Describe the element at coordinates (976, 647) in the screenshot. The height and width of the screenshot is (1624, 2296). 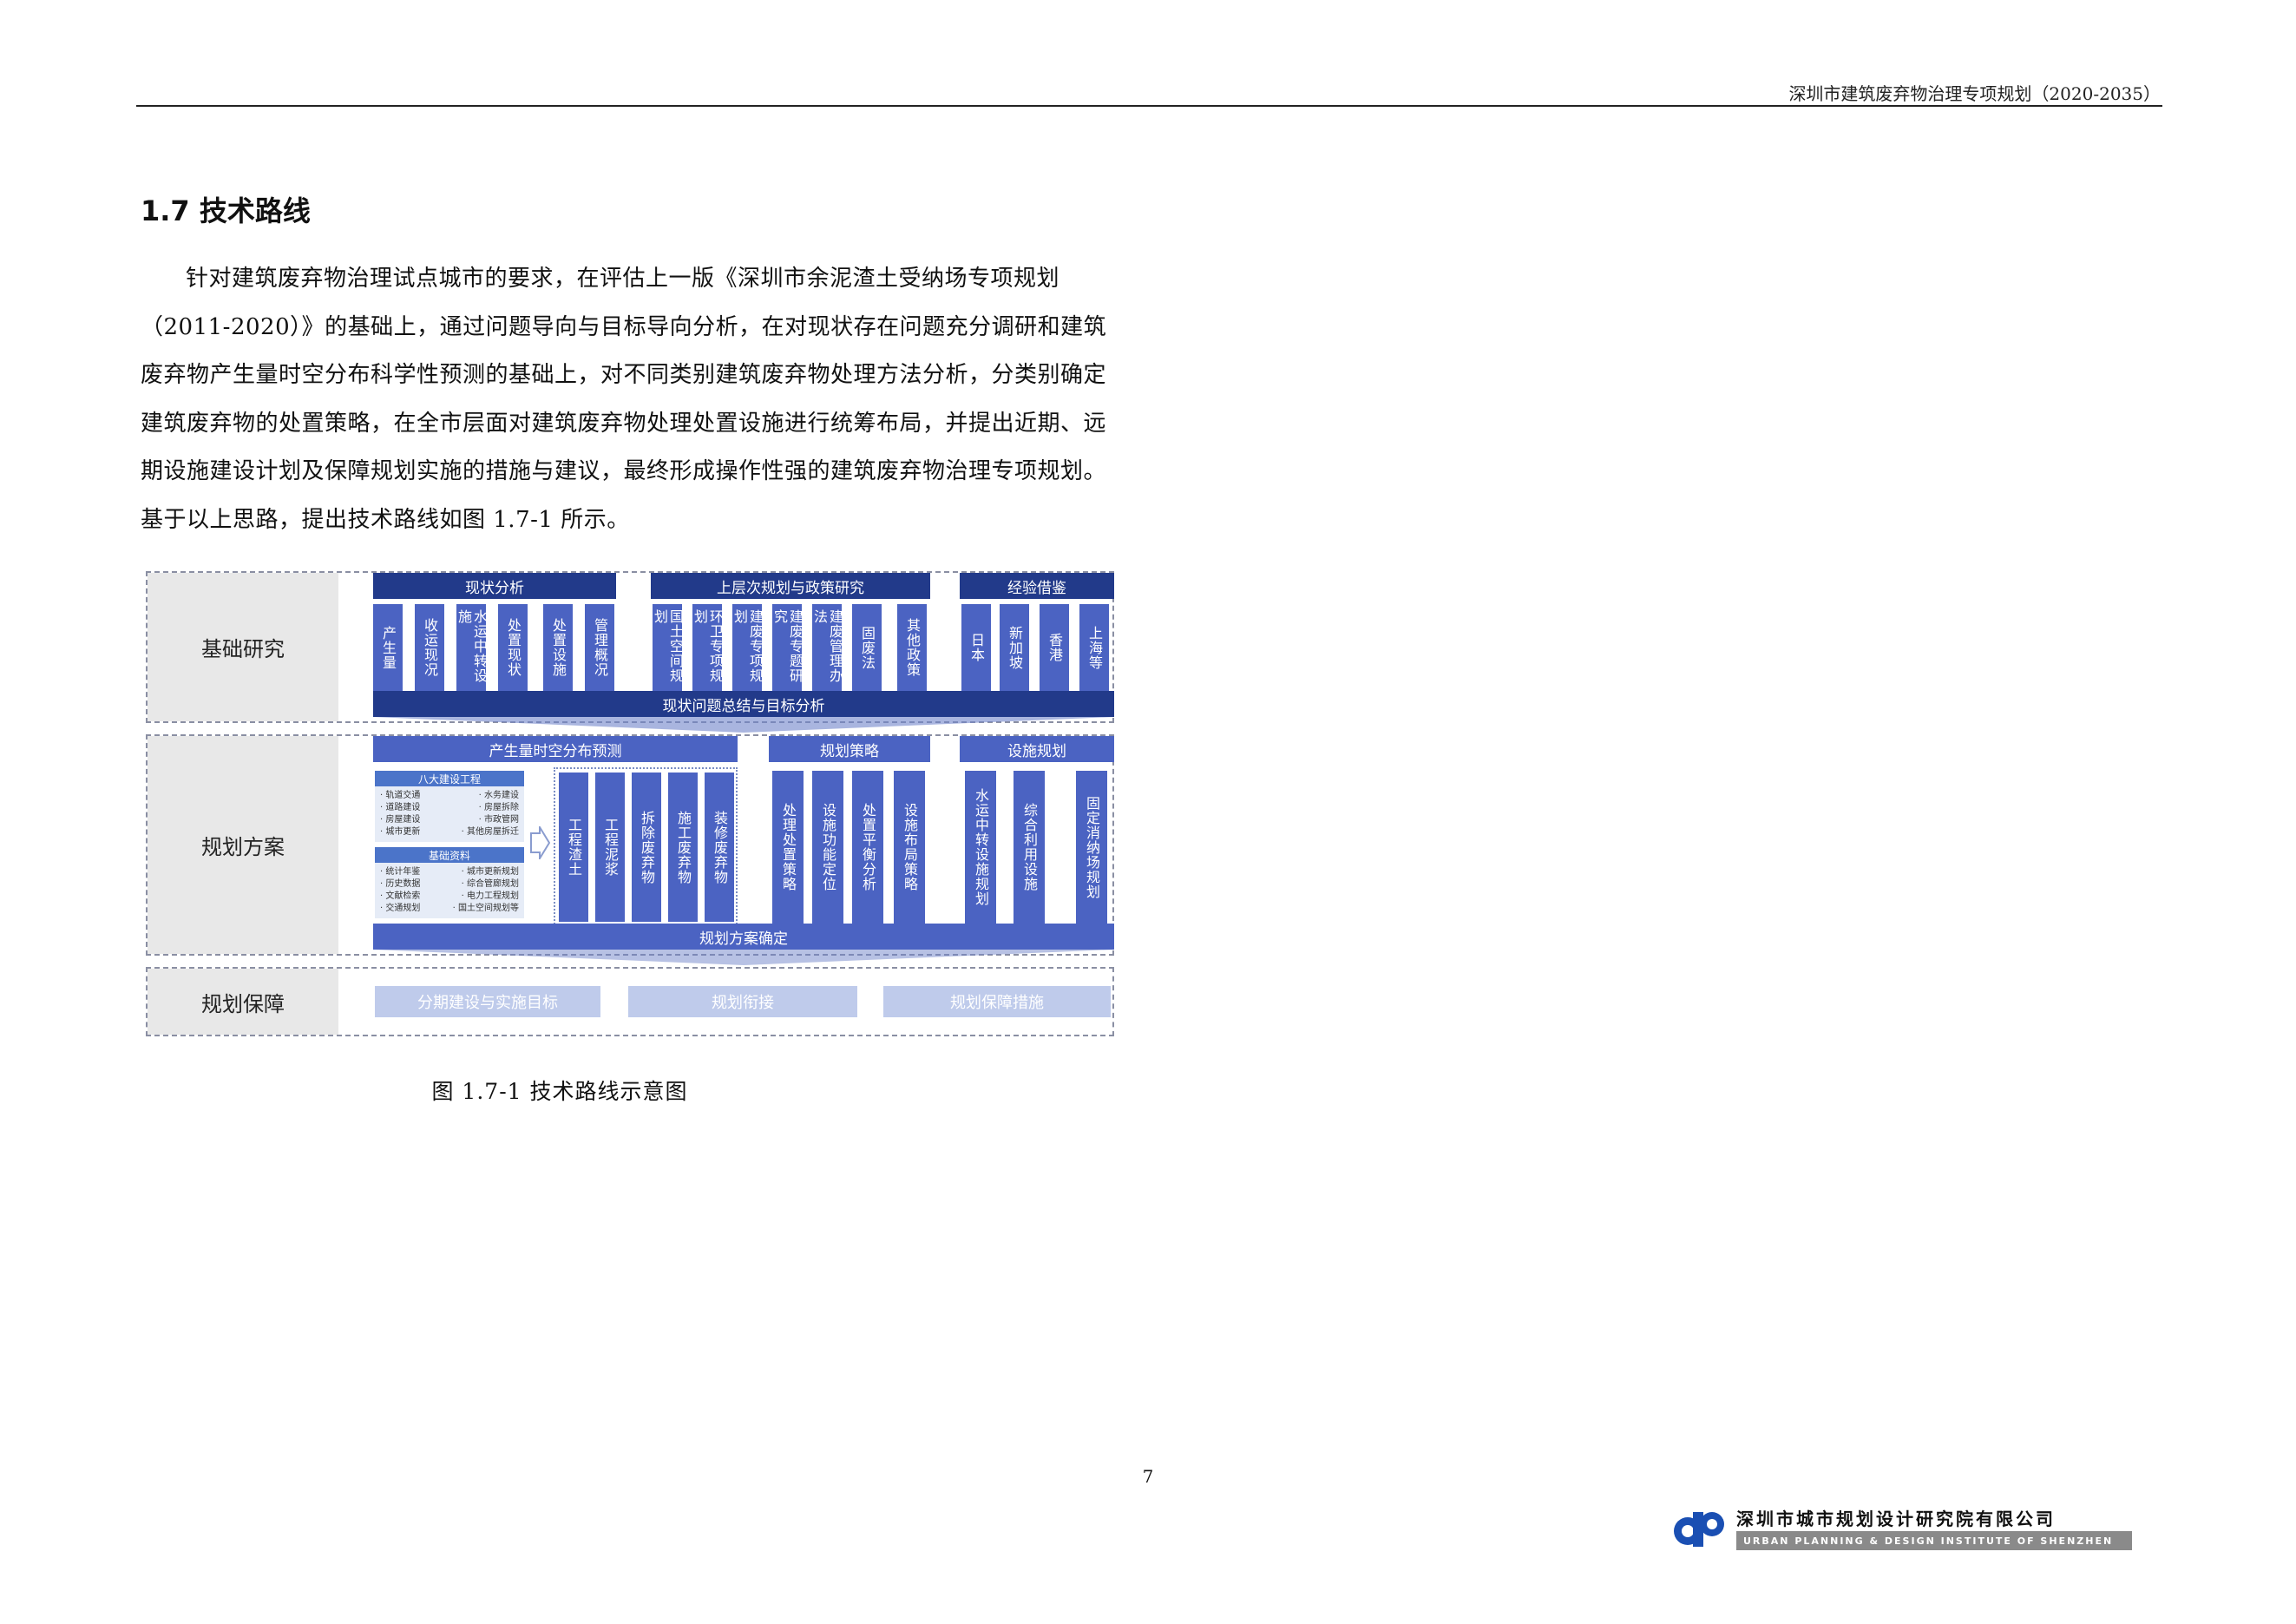
I see `column-item: 日本` at that location.